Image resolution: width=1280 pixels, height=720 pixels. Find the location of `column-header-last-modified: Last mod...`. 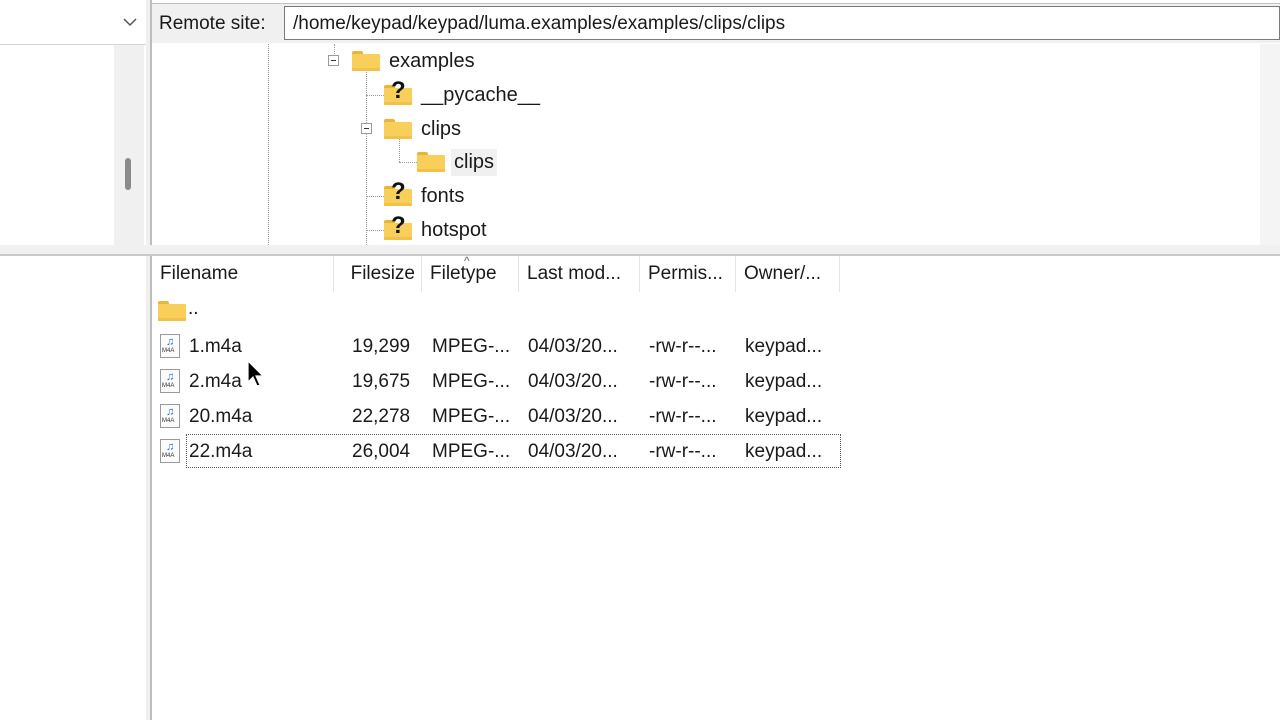

column-header-last-modified: Last mod... is located at coordinates (579, 274).